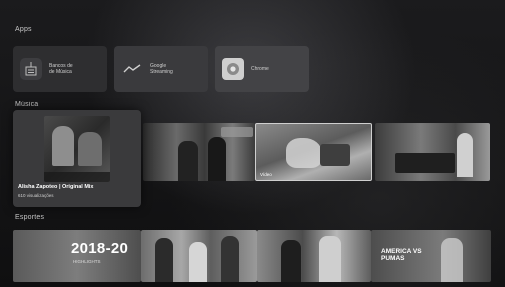  Describe the element at coordinates (77, 149) in the screenshot. I see `album-art` at that location.